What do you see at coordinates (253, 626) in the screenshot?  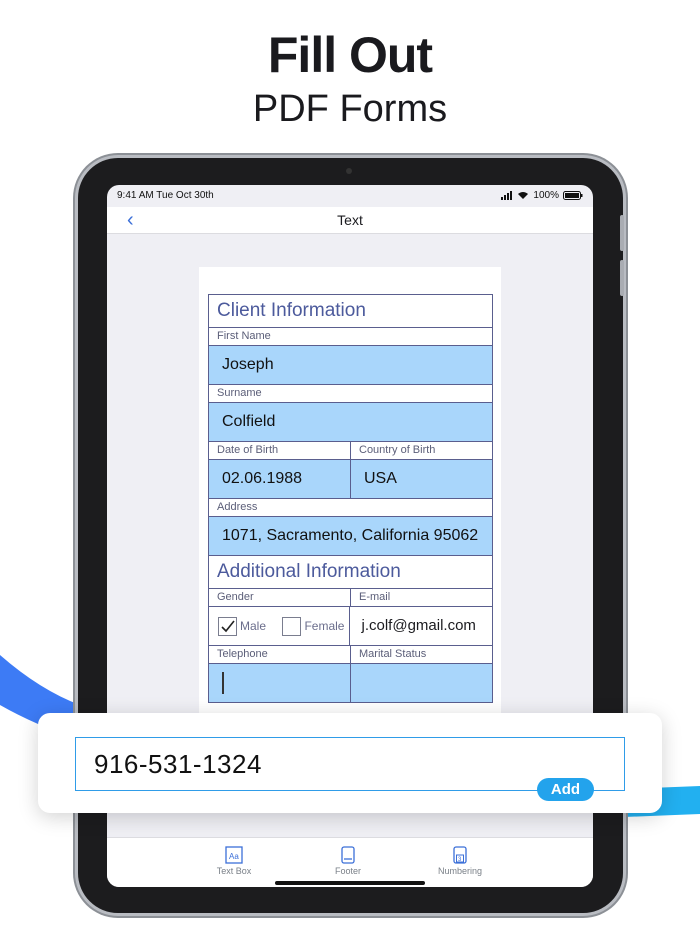 I see `male-label: Male` at bounding box center [253, 626].